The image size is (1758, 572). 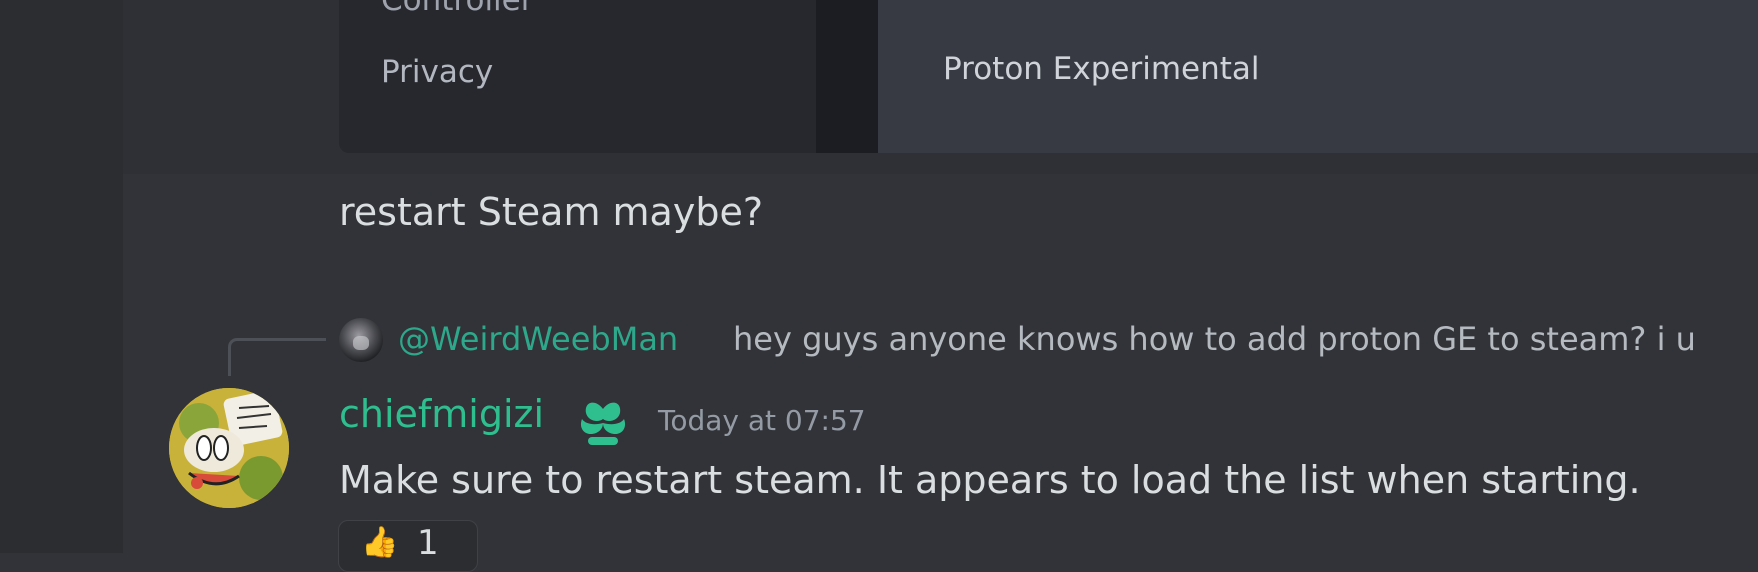 I want to click on reaction-count: 1, so click(x=428, y=543).